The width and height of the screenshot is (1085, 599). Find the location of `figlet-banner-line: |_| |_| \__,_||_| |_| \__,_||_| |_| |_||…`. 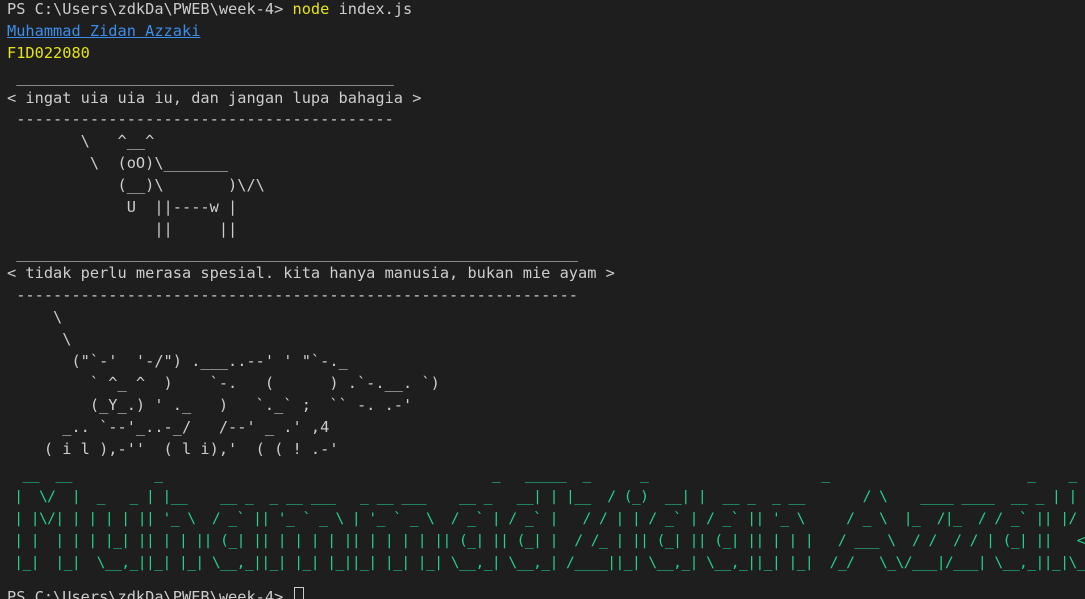

figlet-banner-line: |_| |_| \__,_||_| |_| \__,_||_| |_| |_||… is located at coordinates (545, 562).